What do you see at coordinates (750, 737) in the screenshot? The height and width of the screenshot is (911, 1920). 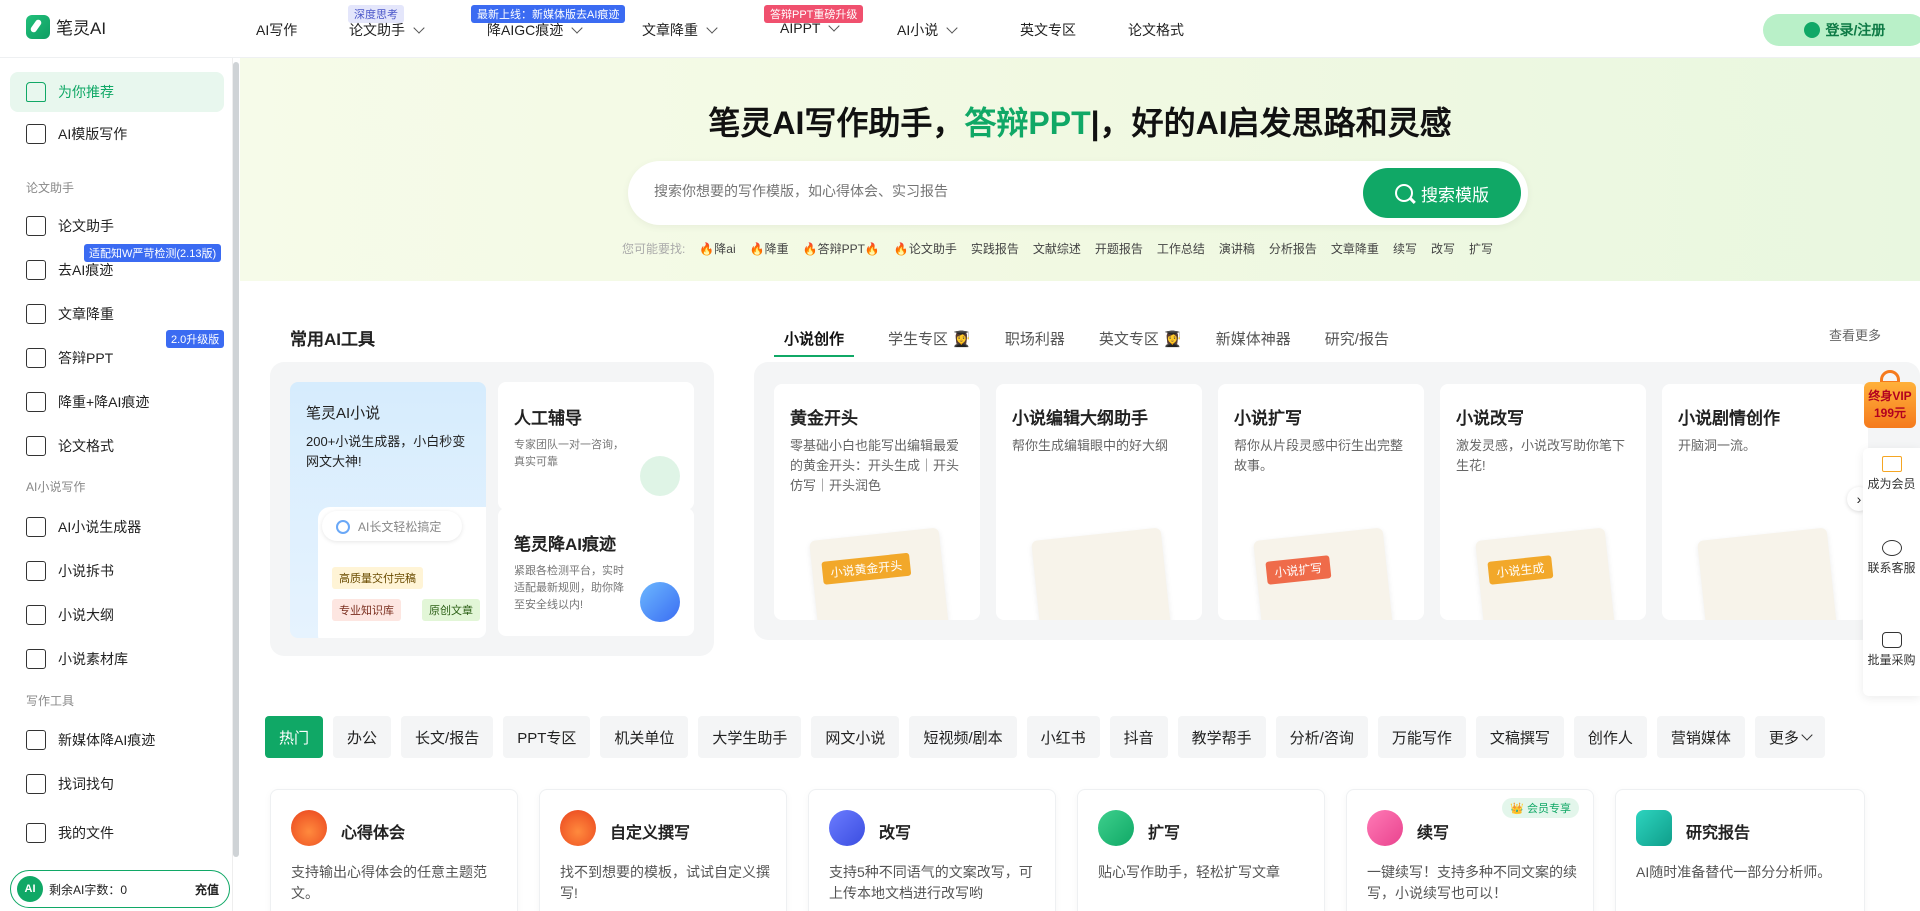 I see `chip-college: 大学生助手` at bounding box center [750, 737].